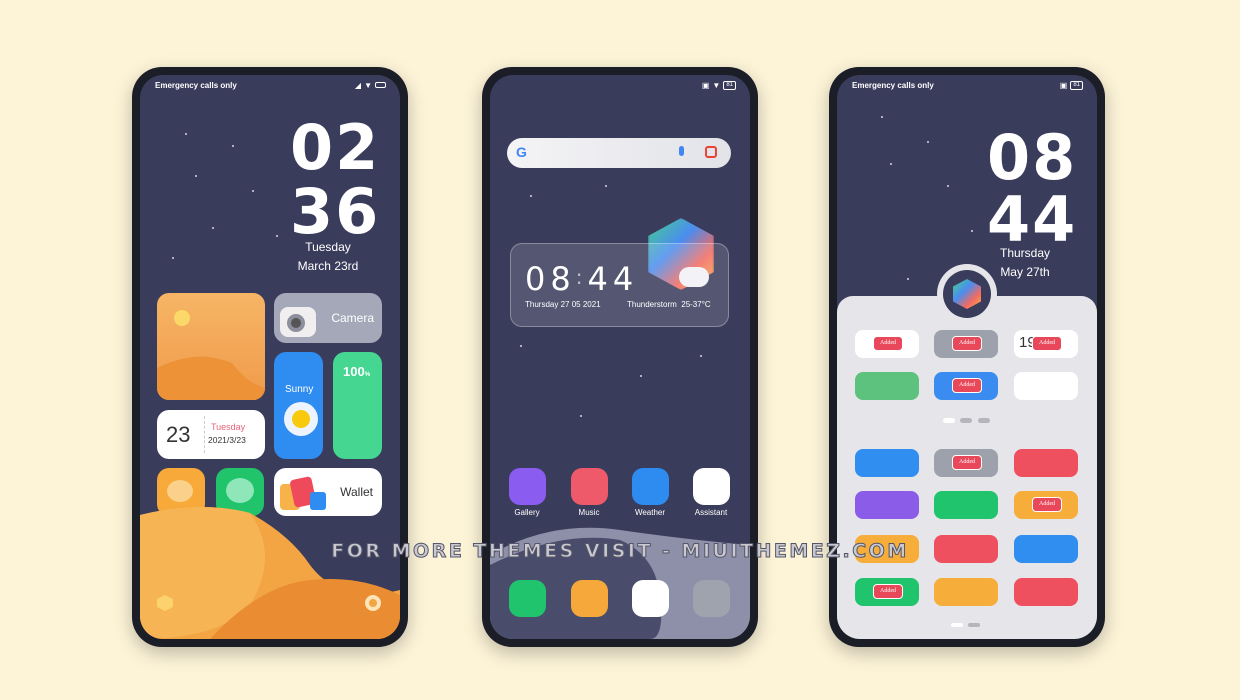 This screenshot has width=1240, height=700. Describe the element at coordinates (228, 427) in the screenshot. I see `calendar-weekday: Tuesday` at that location.